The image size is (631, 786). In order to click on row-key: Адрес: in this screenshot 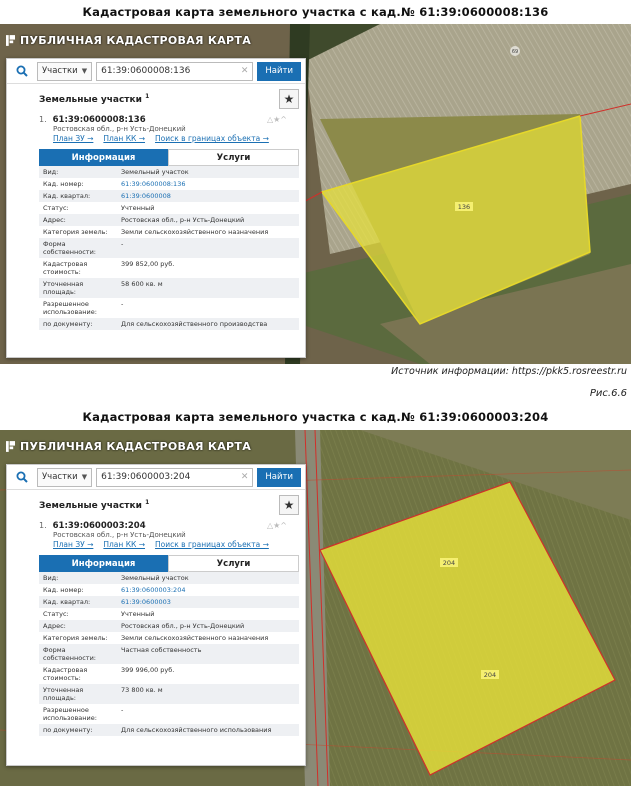, I will do `click(78, 220)`.